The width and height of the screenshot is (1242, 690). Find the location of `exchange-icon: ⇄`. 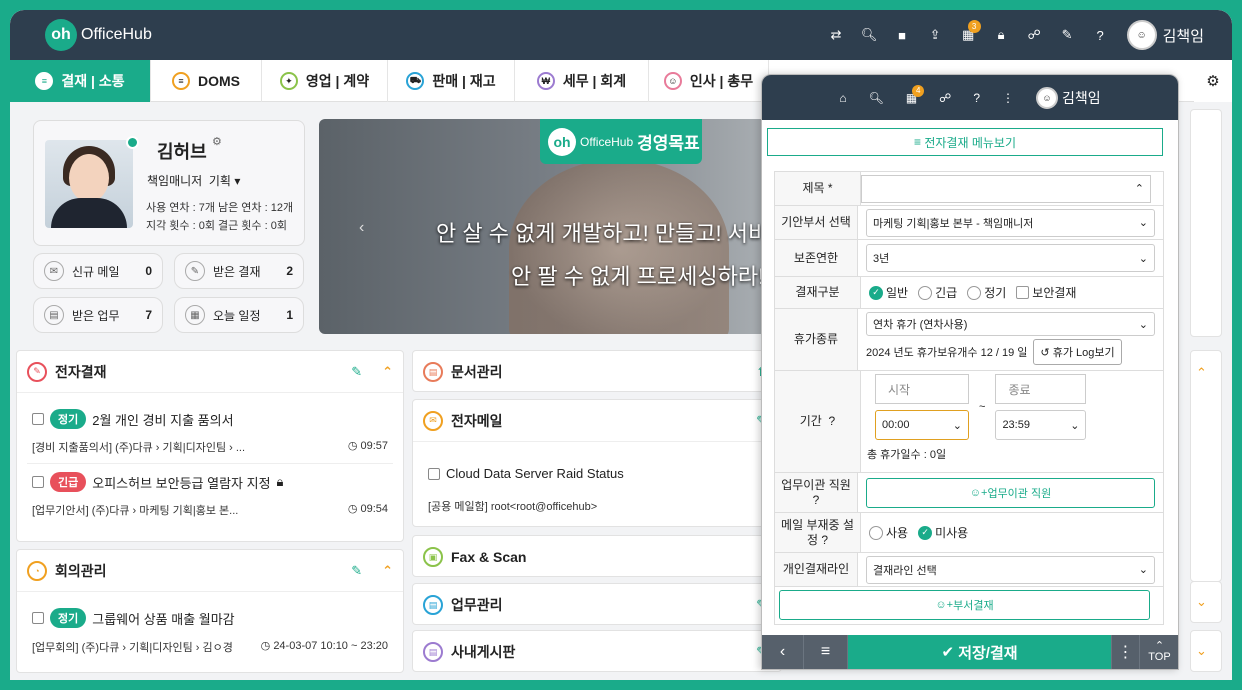

exchange-icon: ⇄ is located at coordinates (836, 35).